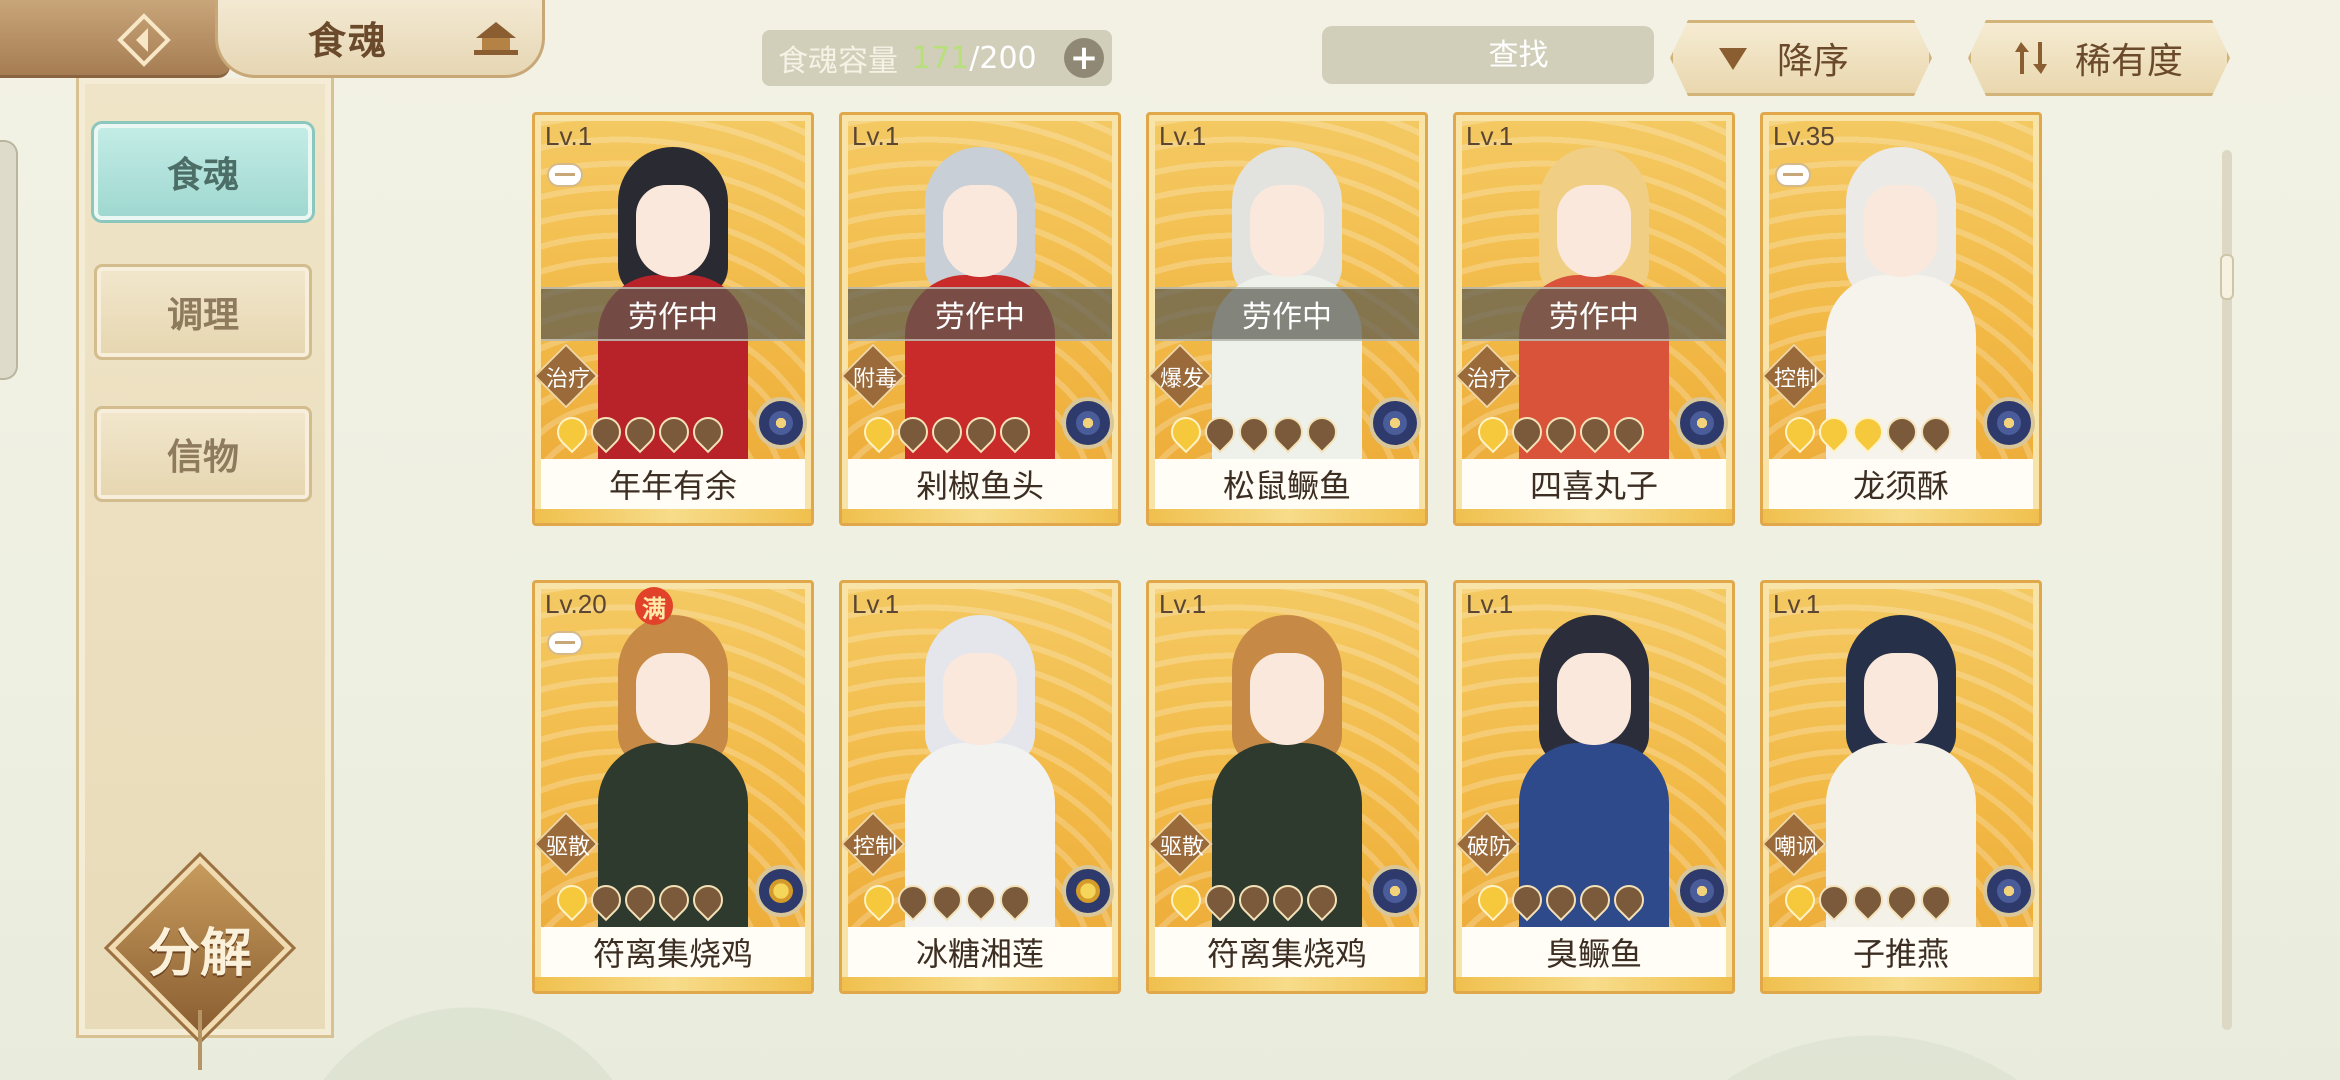  Describe the element at coordinates (673, 484) in the screenshot. I see `character-name: 年年有余` at that location.